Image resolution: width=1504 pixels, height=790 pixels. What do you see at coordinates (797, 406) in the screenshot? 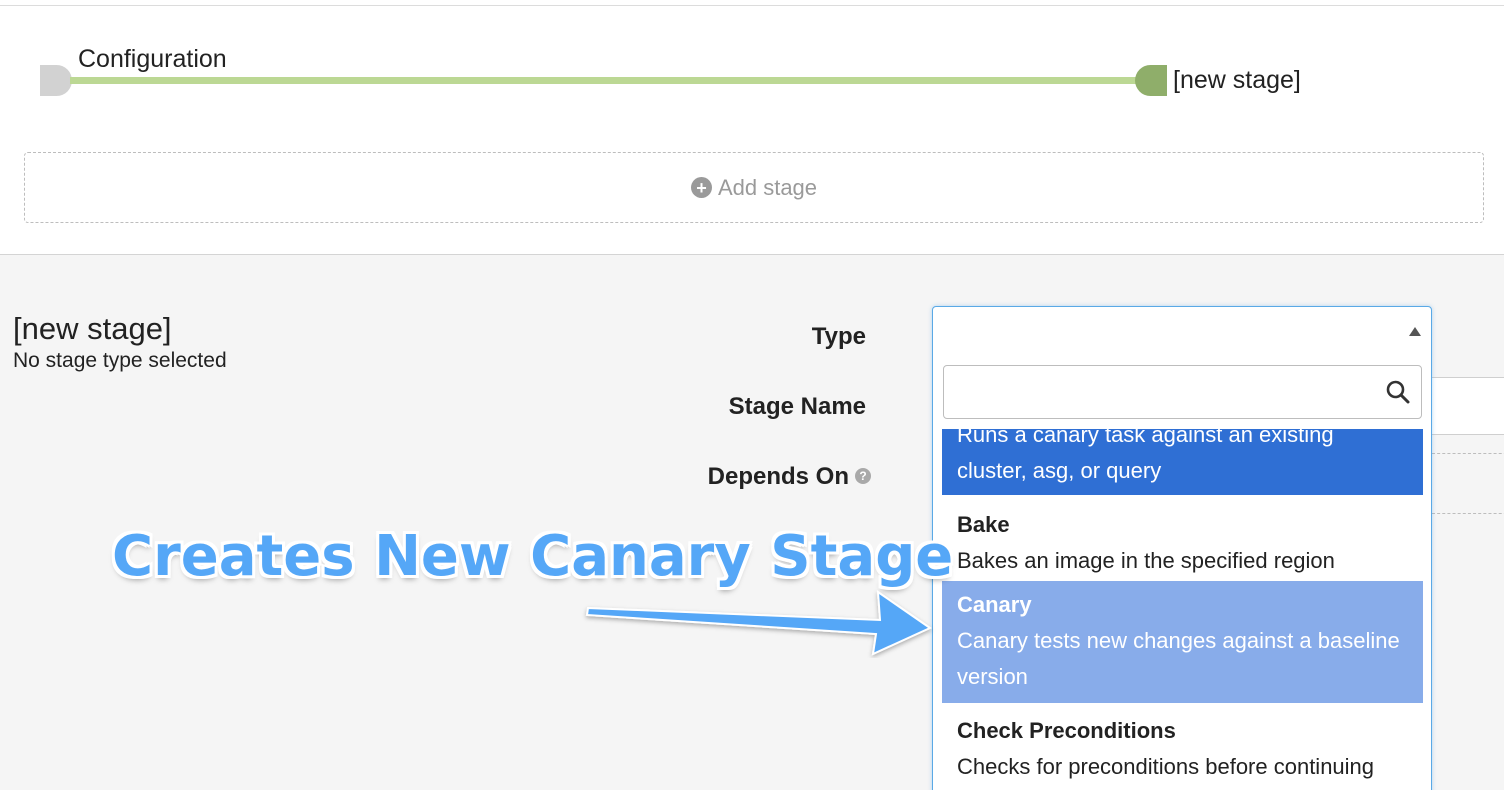
I see `stage-name-label: Stage Name` at bounding box center [797, 406].